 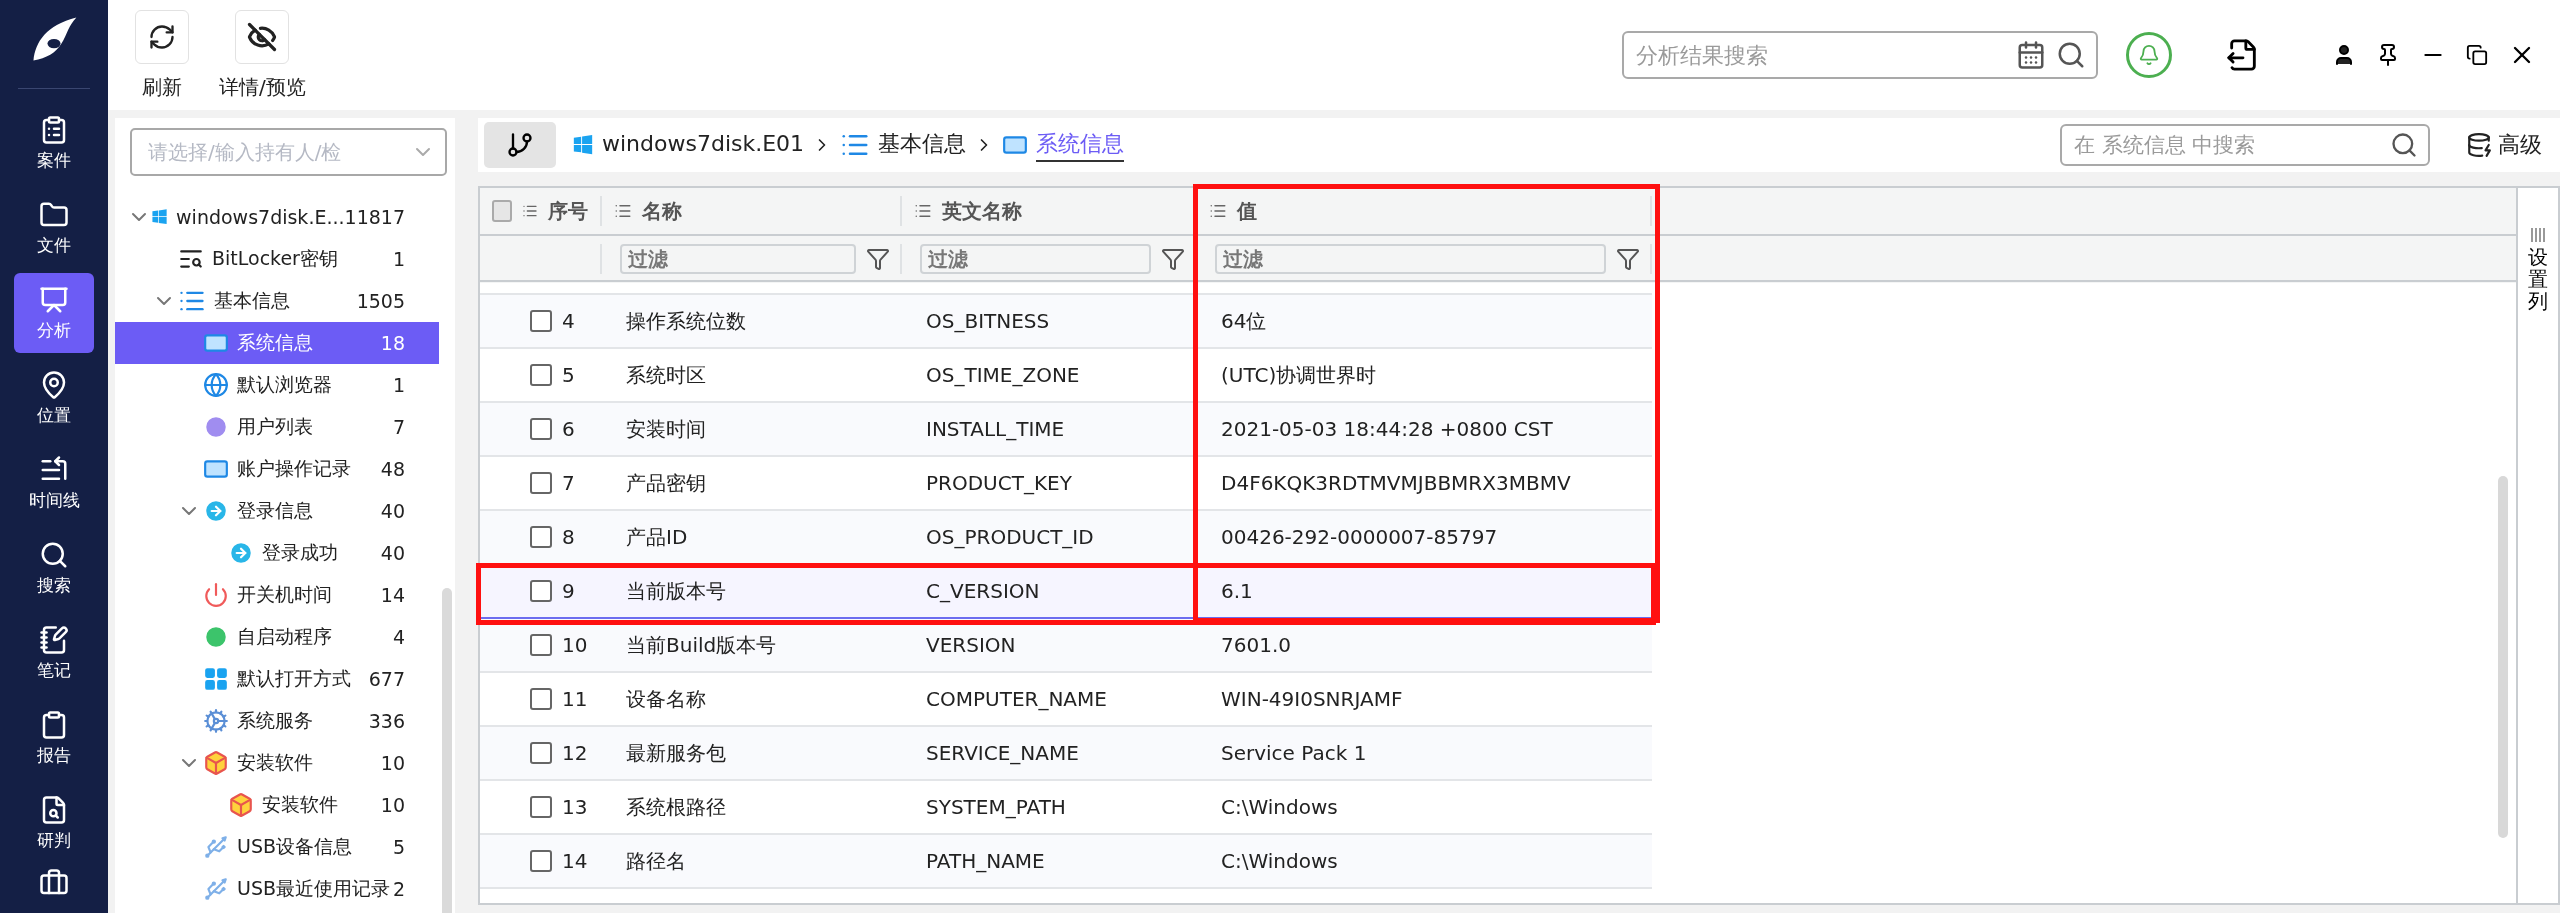 What do you see at coordinates (216, 889) in the screenshot?
I see `usb-icon` at bounding box center [216, 889].